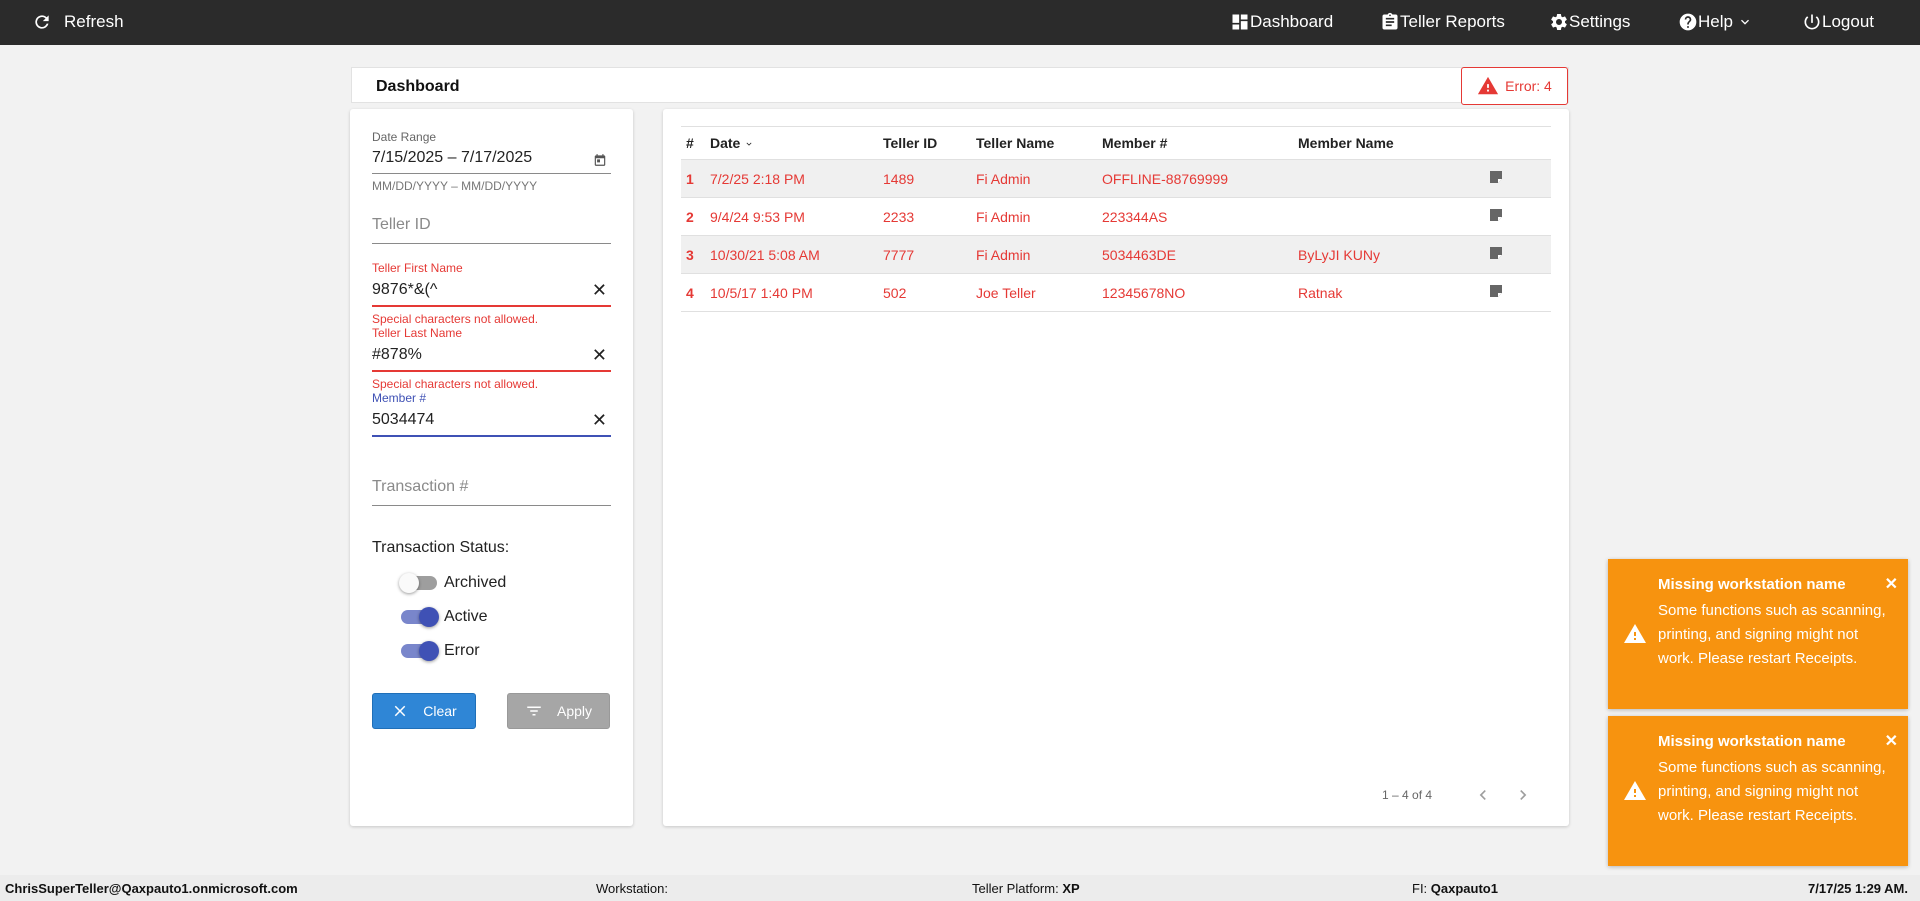  I want to click on row-member-number: 223344AS, so click(1195, 216).